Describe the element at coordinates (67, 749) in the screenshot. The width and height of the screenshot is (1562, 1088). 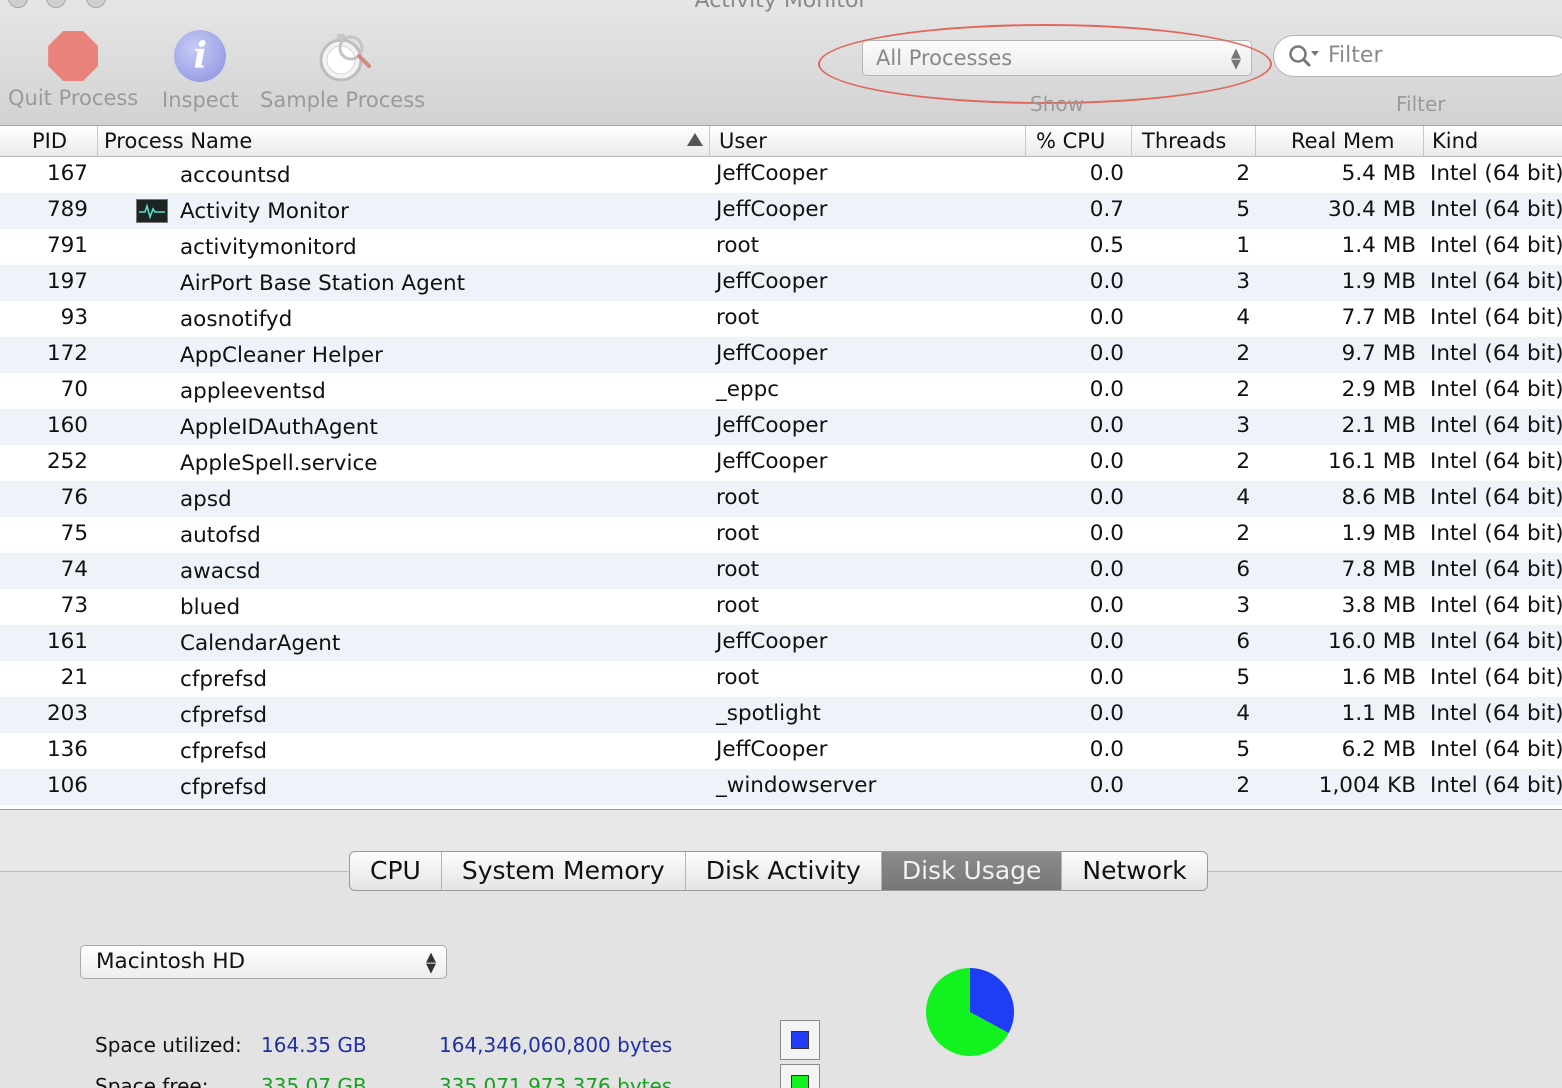
I see `pid-cell: 136` at that location.